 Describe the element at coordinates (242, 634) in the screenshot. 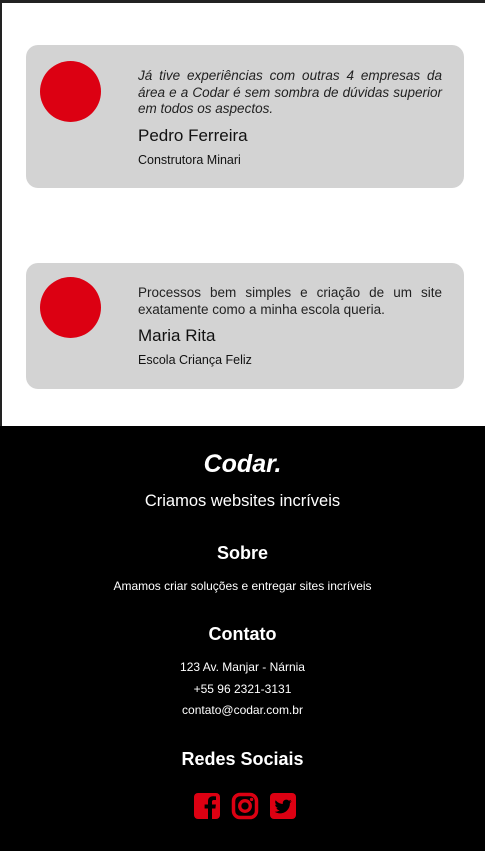

I see `contato-title: Contato` at that location.